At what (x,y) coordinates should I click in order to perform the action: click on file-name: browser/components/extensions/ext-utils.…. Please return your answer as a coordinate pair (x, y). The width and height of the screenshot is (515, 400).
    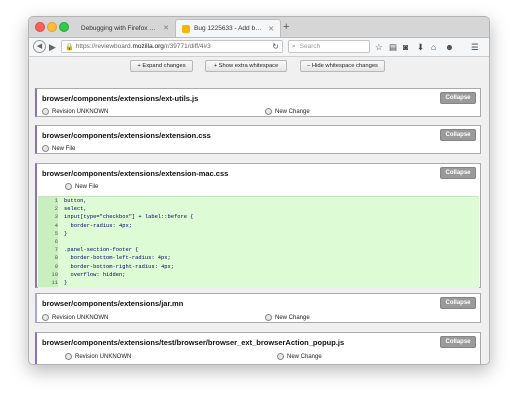
    Looking at the image, I should click on (120, 98).